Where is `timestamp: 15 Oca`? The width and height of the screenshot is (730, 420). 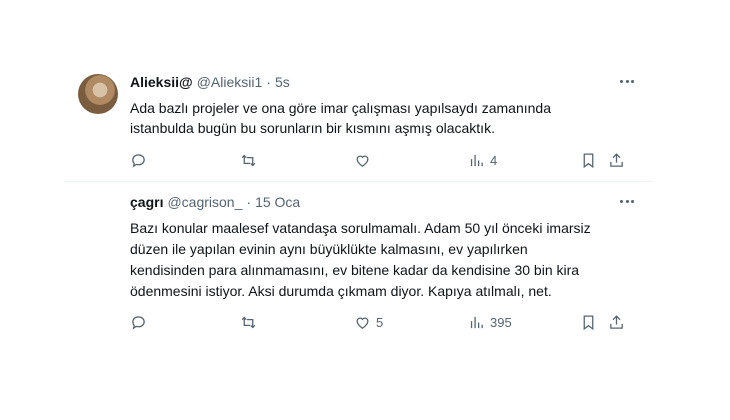 timestamp: 15 Oca is located at coordinates (277, 202).